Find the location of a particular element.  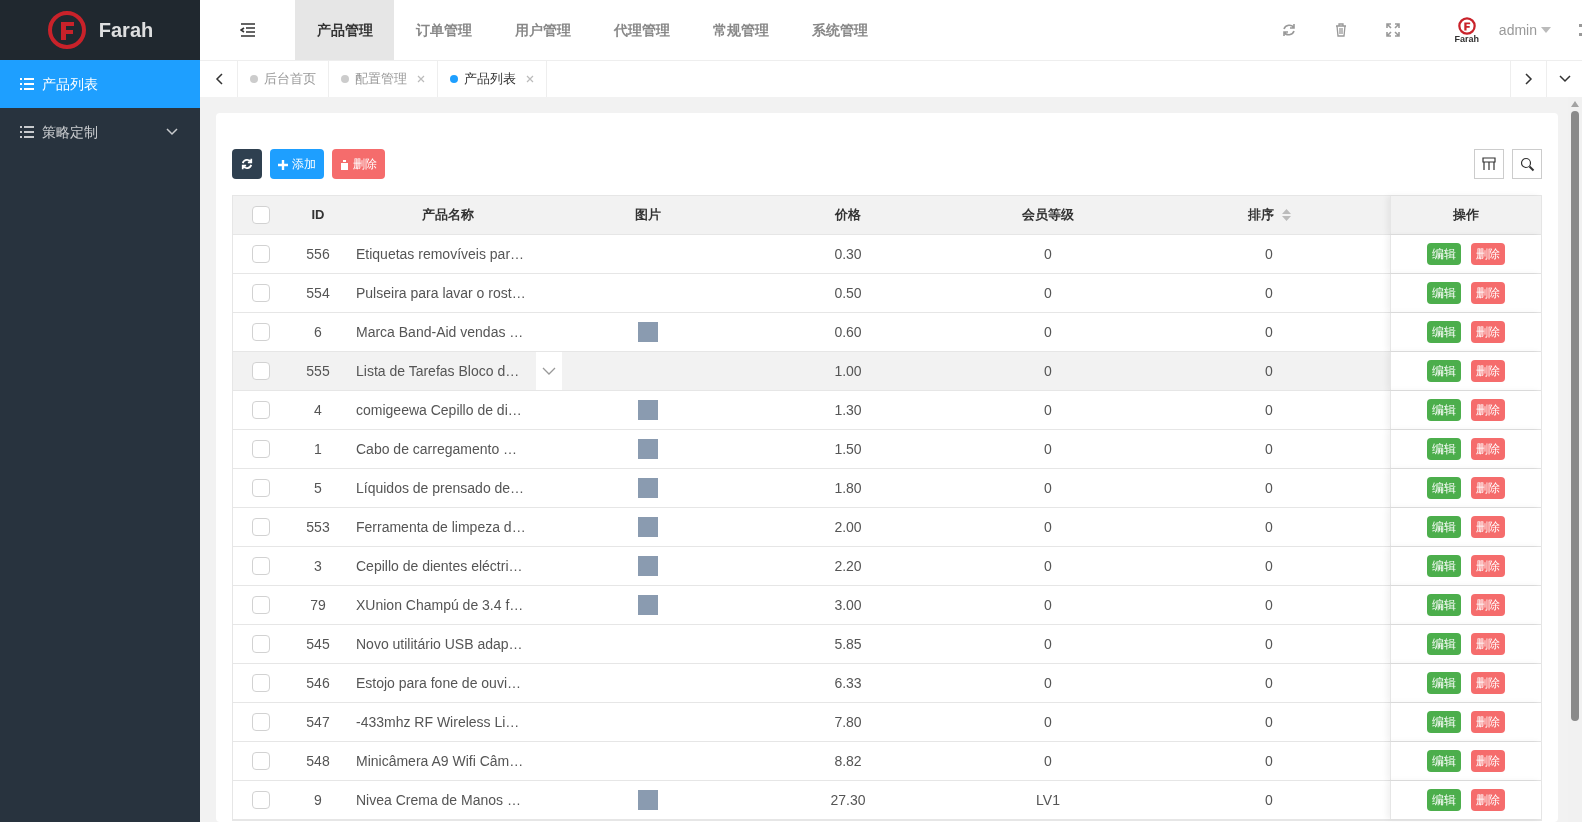

table-row: 79 XUnion Champú de 3.4 f… 3.00 0 0 编辑 删除 is located at coordinates (887, 605).